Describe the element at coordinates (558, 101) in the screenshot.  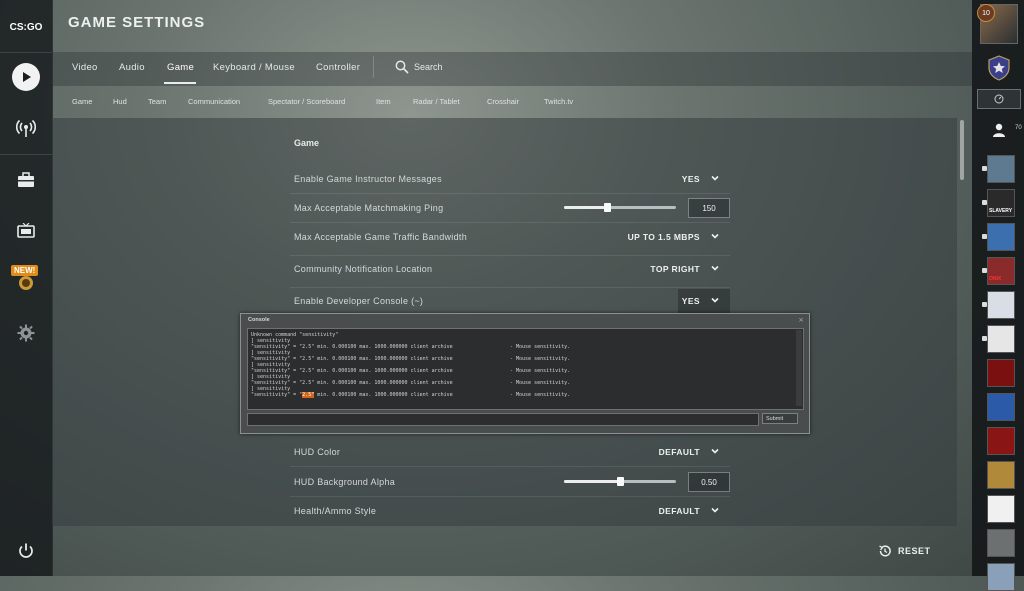
I see `subtab-twitch: Twitch.tv` at that location.